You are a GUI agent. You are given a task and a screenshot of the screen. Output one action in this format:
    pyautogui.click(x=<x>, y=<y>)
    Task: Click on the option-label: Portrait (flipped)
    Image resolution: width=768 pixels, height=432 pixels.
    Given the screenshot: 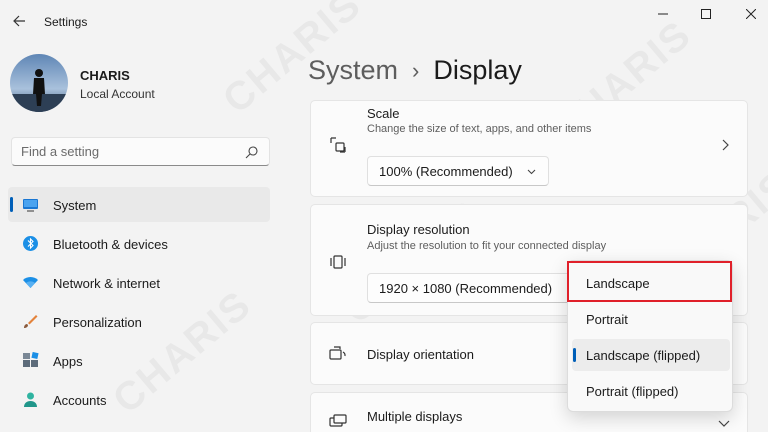 What is the action you would take?
    pyautogui.click(x=632, y=391)
    